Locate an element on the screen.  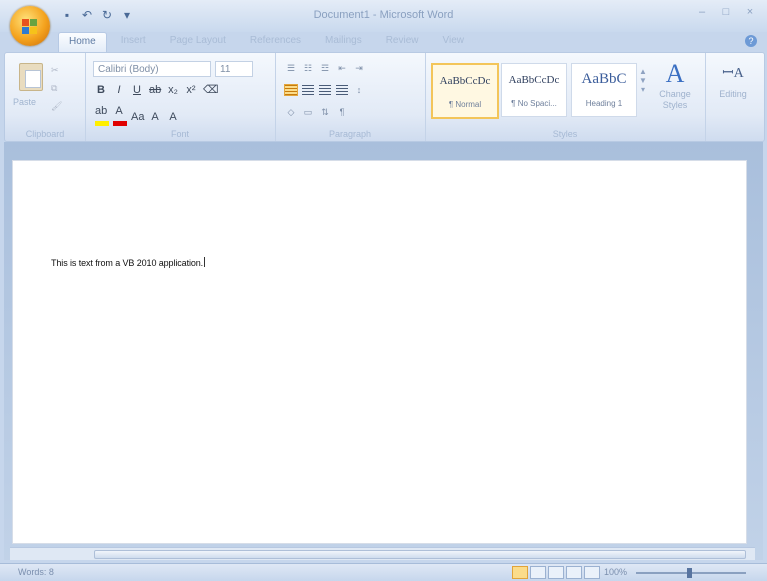
grow-font-icon: A is located at coordinates (155, 117).